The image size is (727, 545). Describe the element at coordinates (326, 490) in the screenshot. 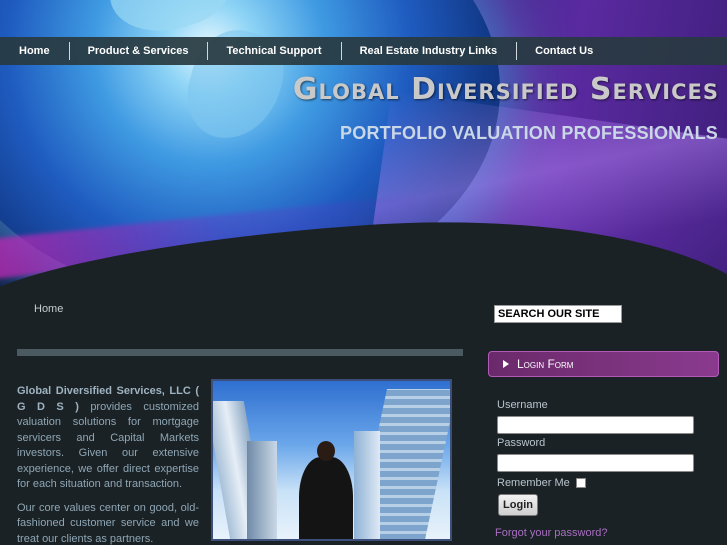

I see `businessman-figure` at that location.